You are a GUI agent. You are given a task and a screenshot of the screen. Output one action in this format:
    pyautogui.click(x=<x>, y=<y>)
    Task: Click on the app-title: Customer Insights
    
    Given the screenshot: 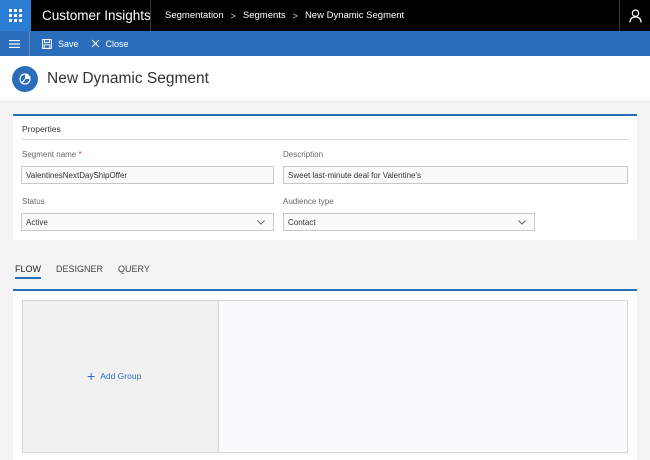 What is the action you would take?
    pyautogui.click(x=96, y=15)
    